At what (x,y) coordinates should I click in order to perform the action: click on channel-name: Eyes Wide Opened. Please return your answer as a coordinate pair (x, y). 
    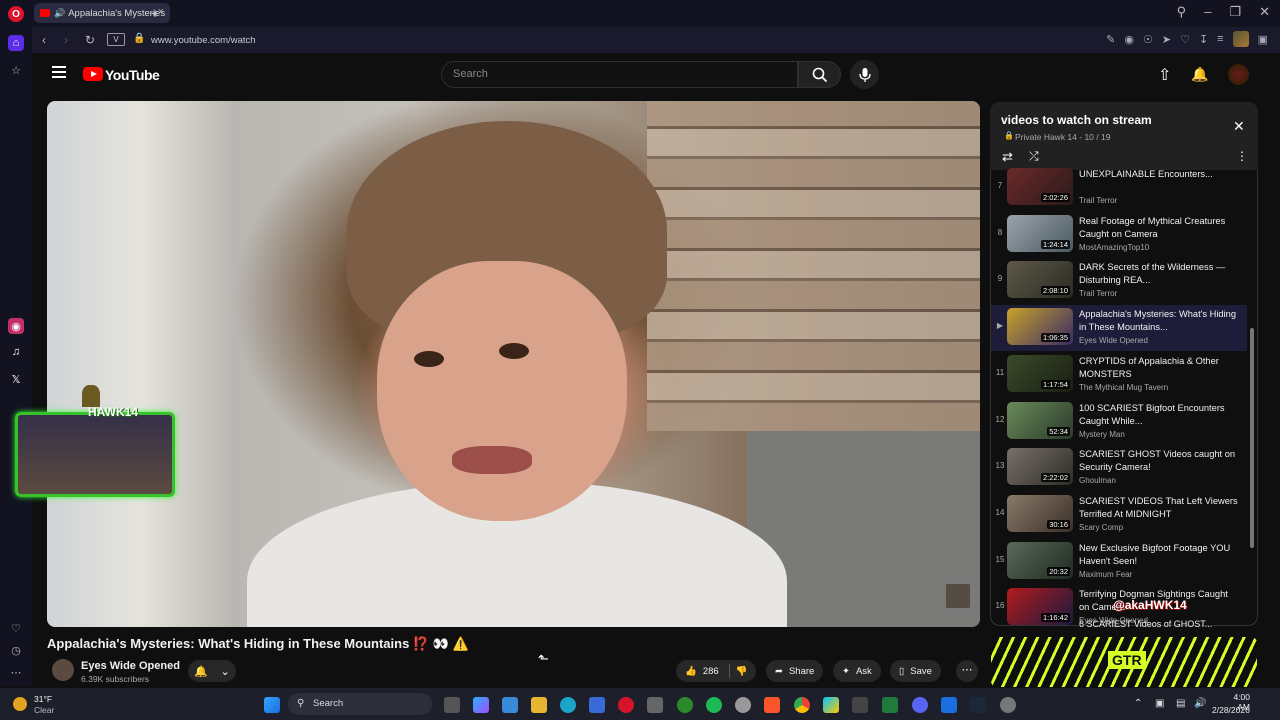
    Looking at the image, I should click on (130, 666).